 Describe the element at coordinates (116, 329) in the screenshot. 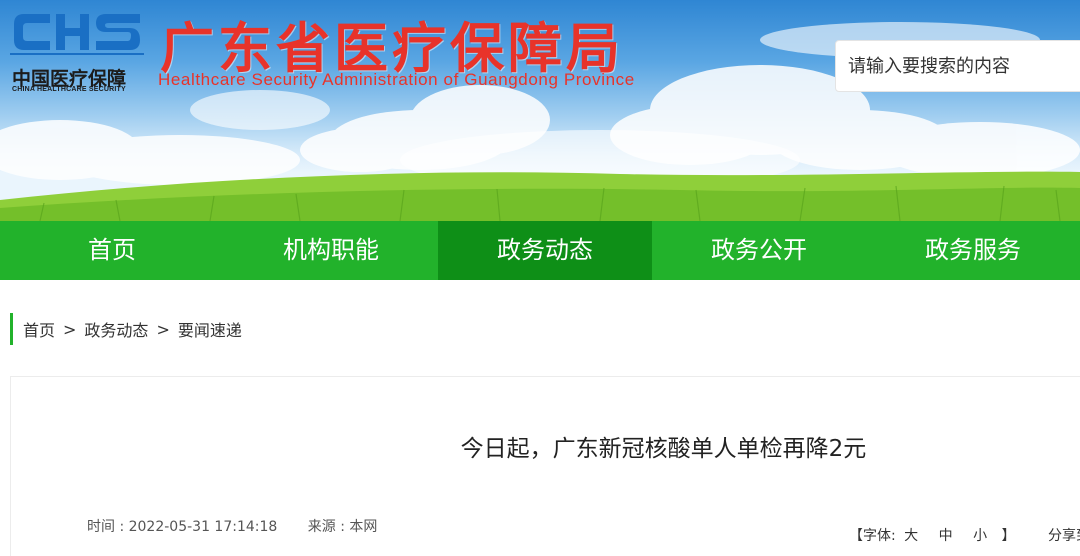

I see `breadcrumb-news: 政务动态` at that location.